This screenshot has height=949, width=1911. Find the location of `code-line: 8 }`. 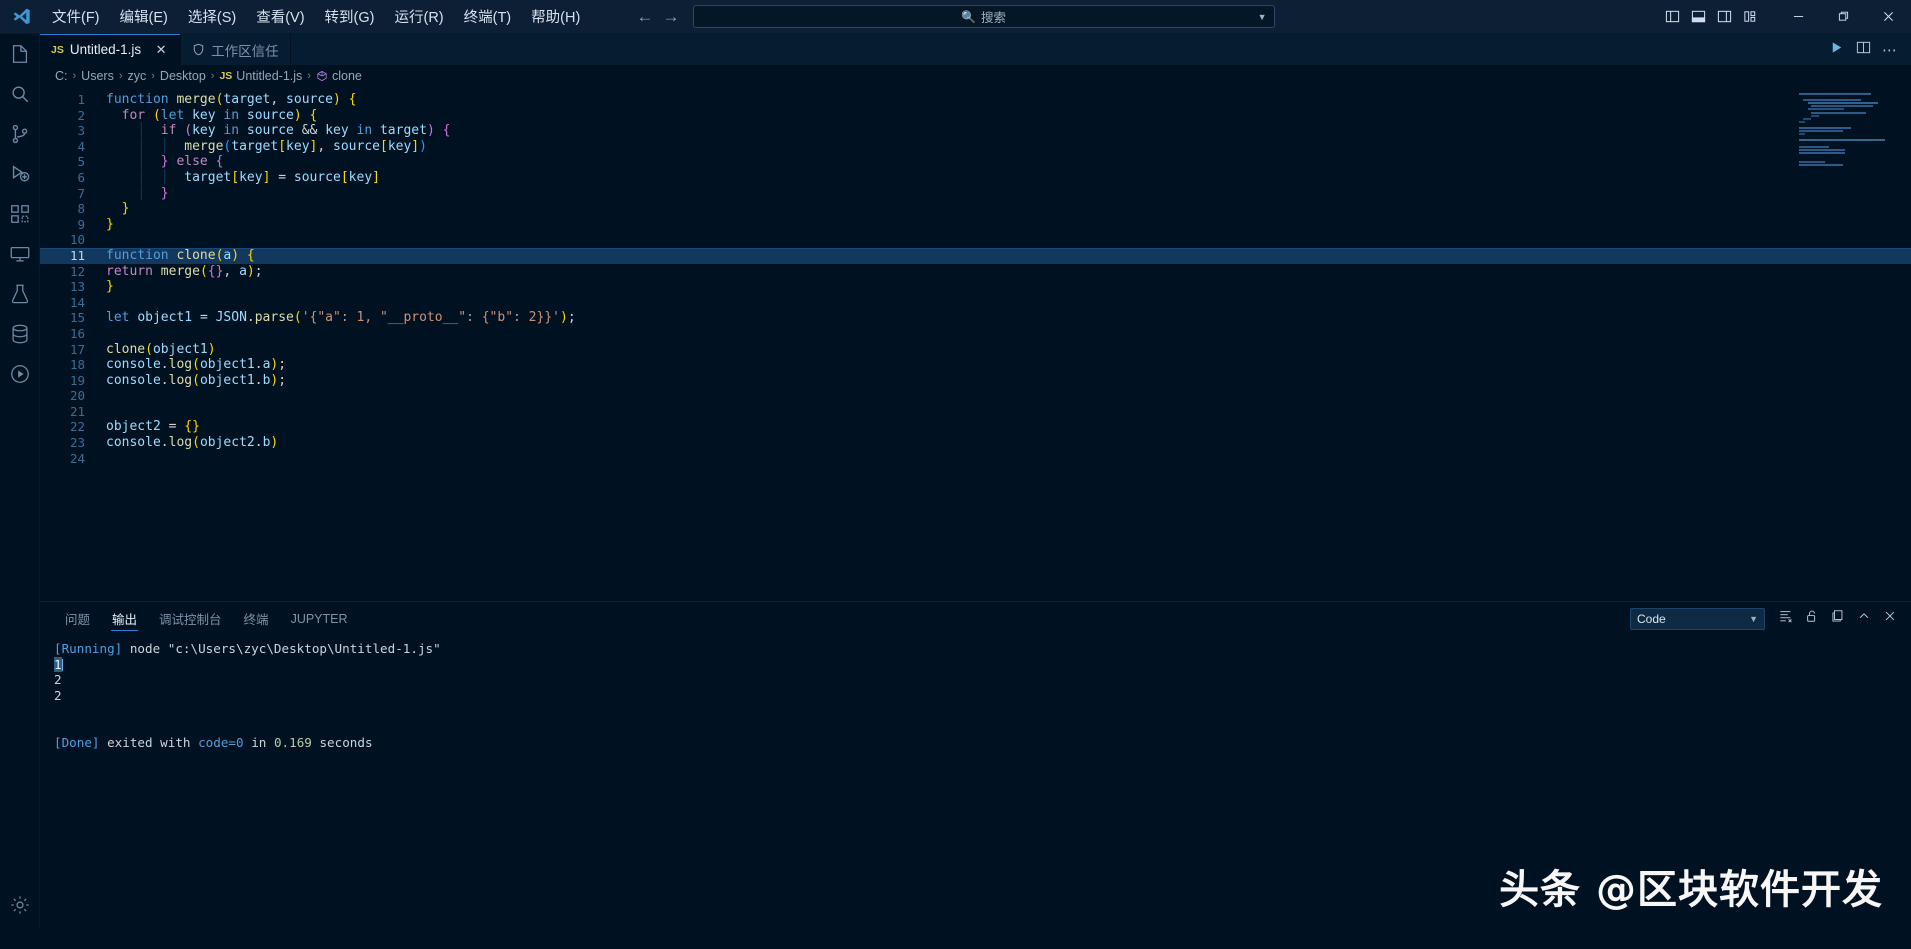

code-line: 8 } is located at coordinates (975, 209).